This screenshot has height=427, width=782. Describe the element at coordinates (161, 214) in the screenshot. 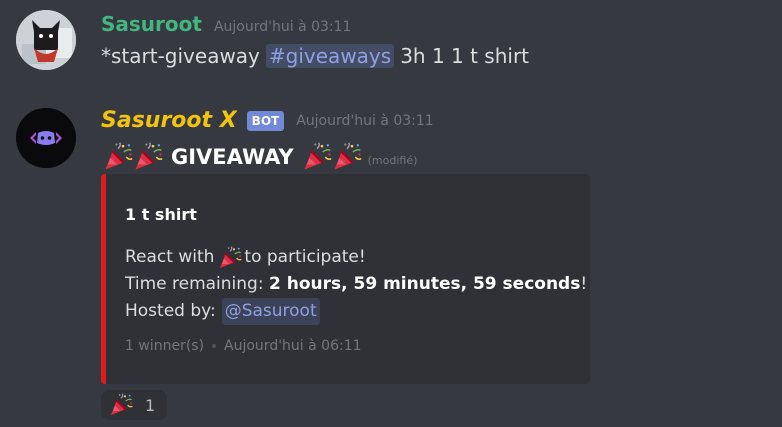

I see `embed-title: 1 t shirt` at that location.